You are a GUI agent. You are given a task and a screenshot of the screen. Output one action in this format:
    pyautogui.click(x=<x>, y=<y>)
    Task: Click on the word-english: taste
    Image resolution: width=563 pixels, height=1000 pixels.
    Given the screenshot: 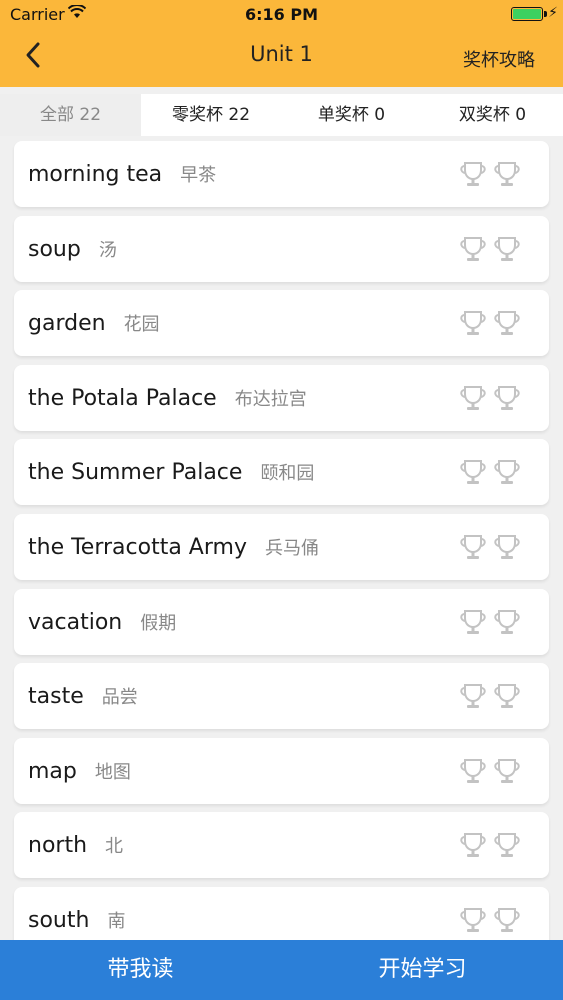 What is the action you would take?
    pyautogui.click(x=56, y=697)
    